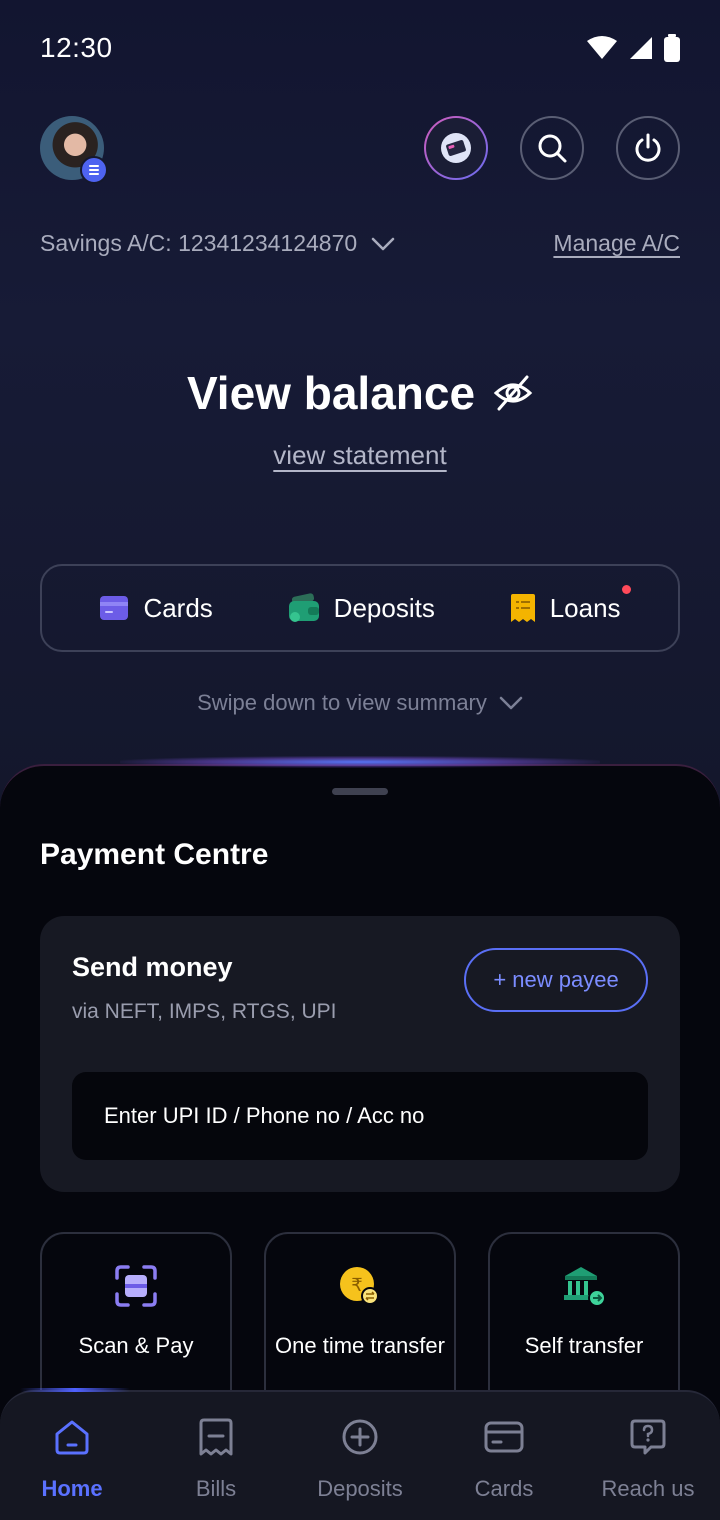  What do you see at coordinates (331, 393) in the screenshot?
I see `balance-title: View balance` at bounding box center [331, 393].